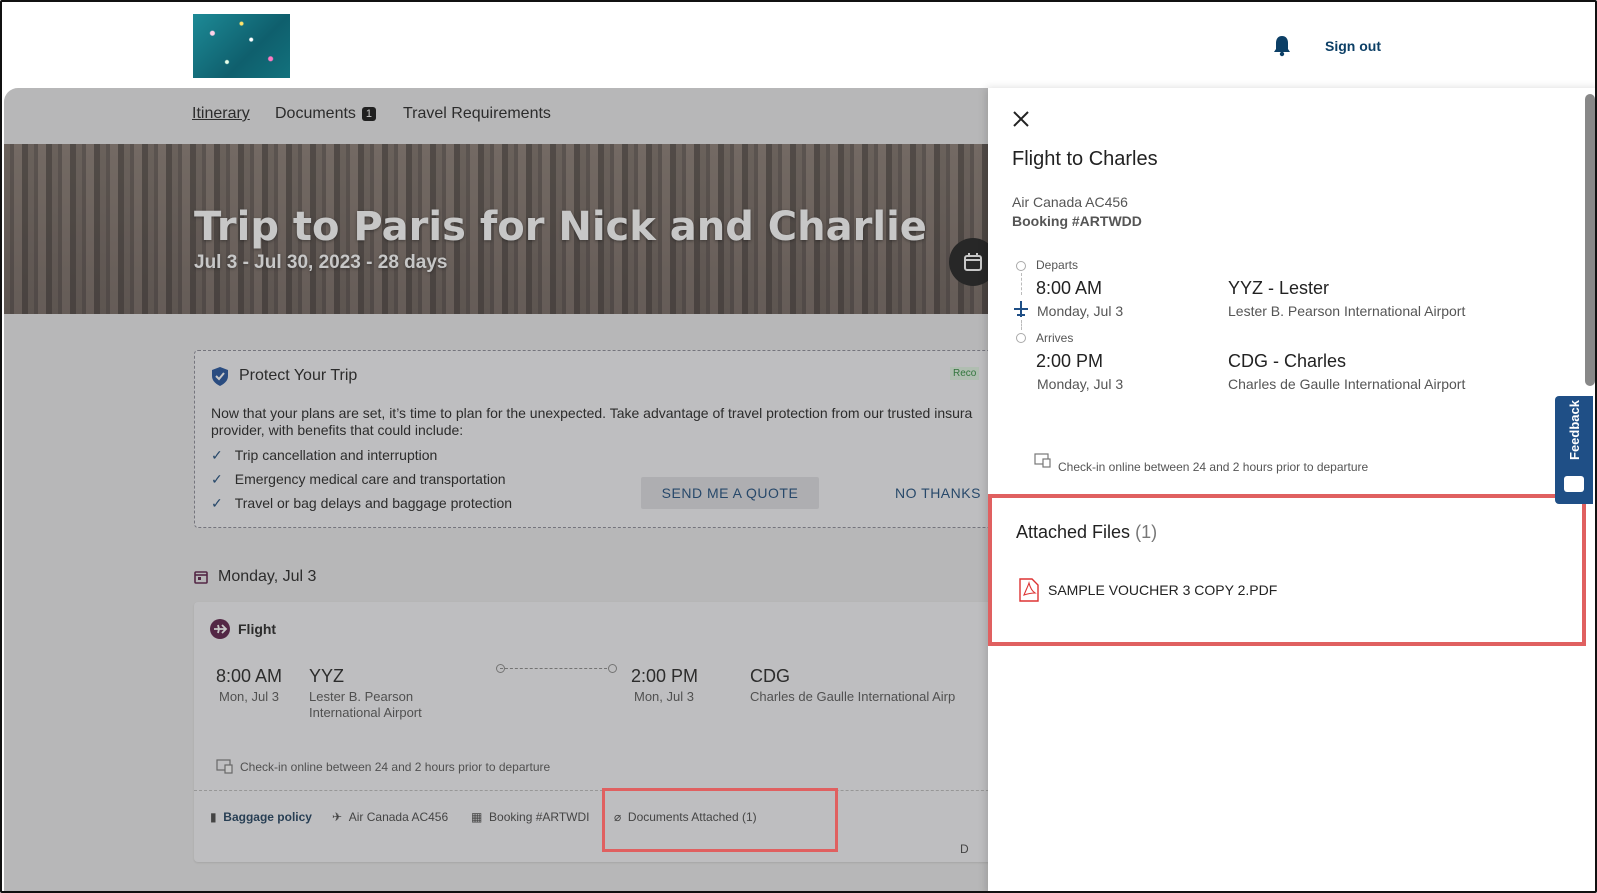 This screenshot has height=893, width=1597. Describe the element at coordinates (321, 262) in the screenshot. I see `trip-dates: Jul 3 - Jul 30, 2023 - 28 days` at that location.